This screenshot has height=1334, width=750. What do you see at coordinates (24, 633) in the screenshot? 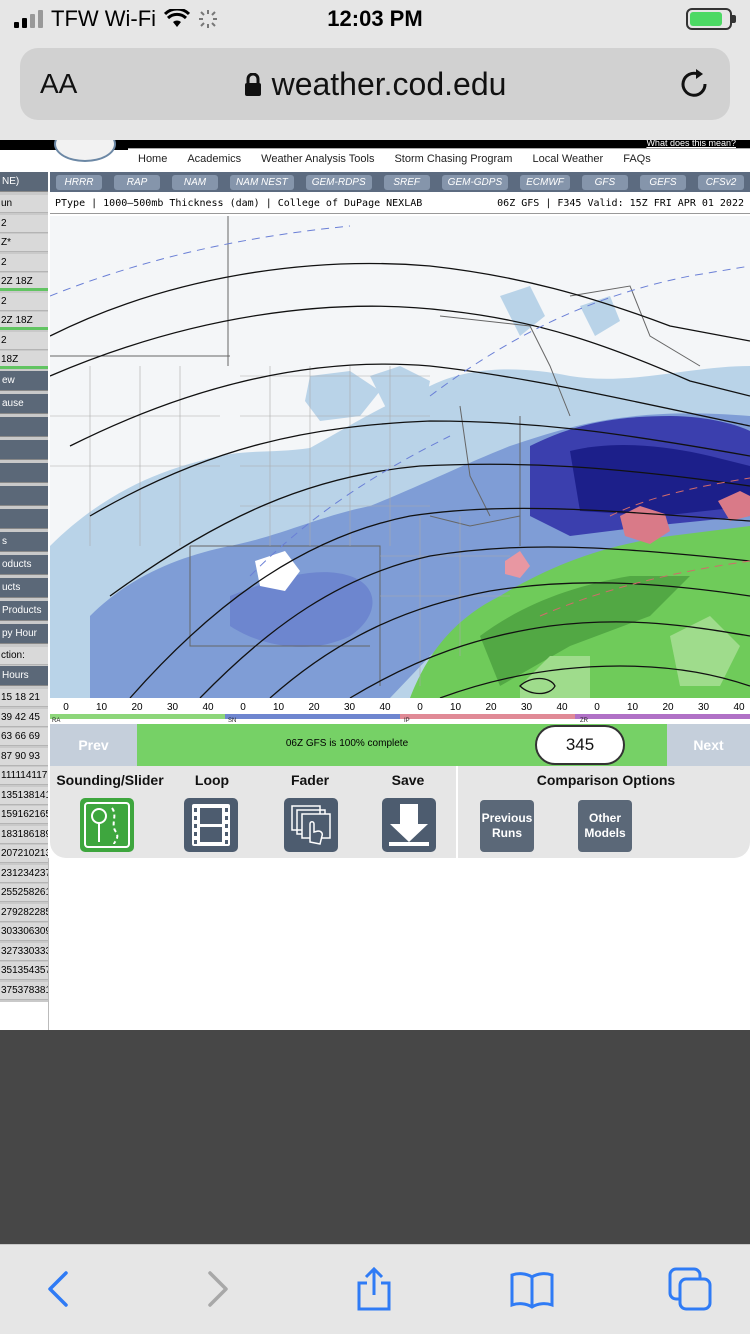
I see `sidebar-item: py Hour` at bounding box center [24, 633].